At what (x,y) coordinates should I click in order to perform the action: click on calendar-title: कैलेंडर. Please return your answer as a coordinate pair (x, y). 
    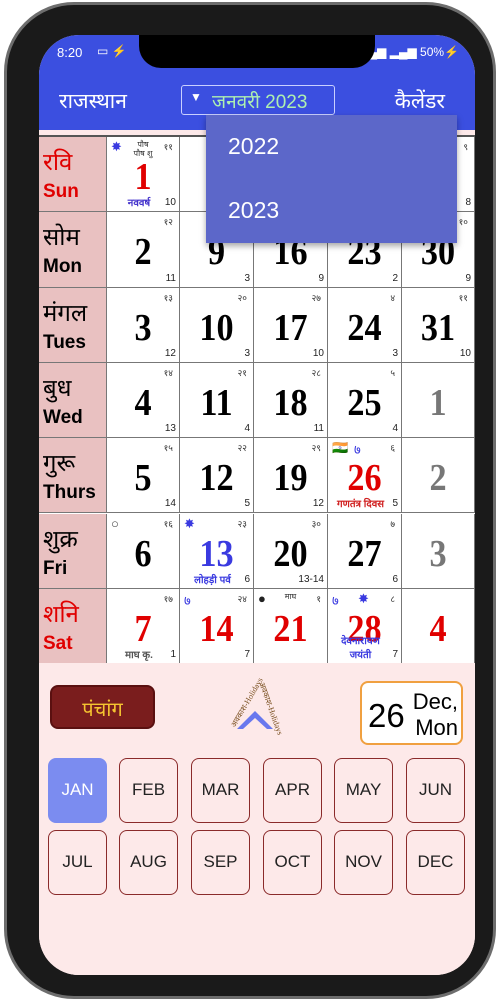
    Looking at the image, I should click on (420, 101).